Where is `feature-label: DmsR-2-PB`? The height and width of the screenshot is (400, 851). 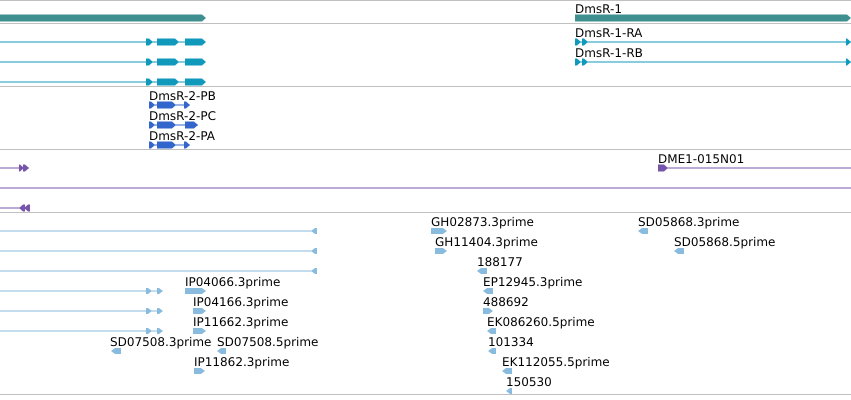
feature-label: DmsR-2-PB is located at coordinates (182, 96).